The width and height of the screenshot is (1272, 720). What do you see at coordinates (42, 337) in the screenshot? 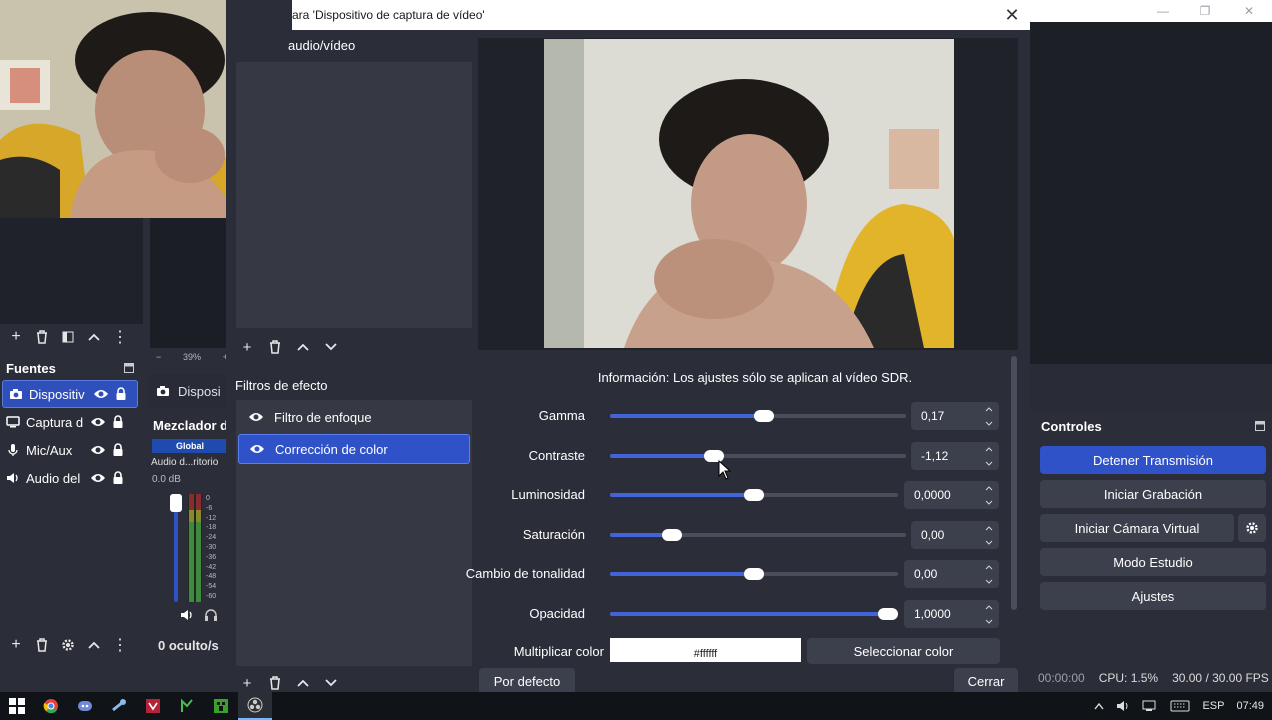
I see `remove-scene-icon` at bounding box center [42, 337].